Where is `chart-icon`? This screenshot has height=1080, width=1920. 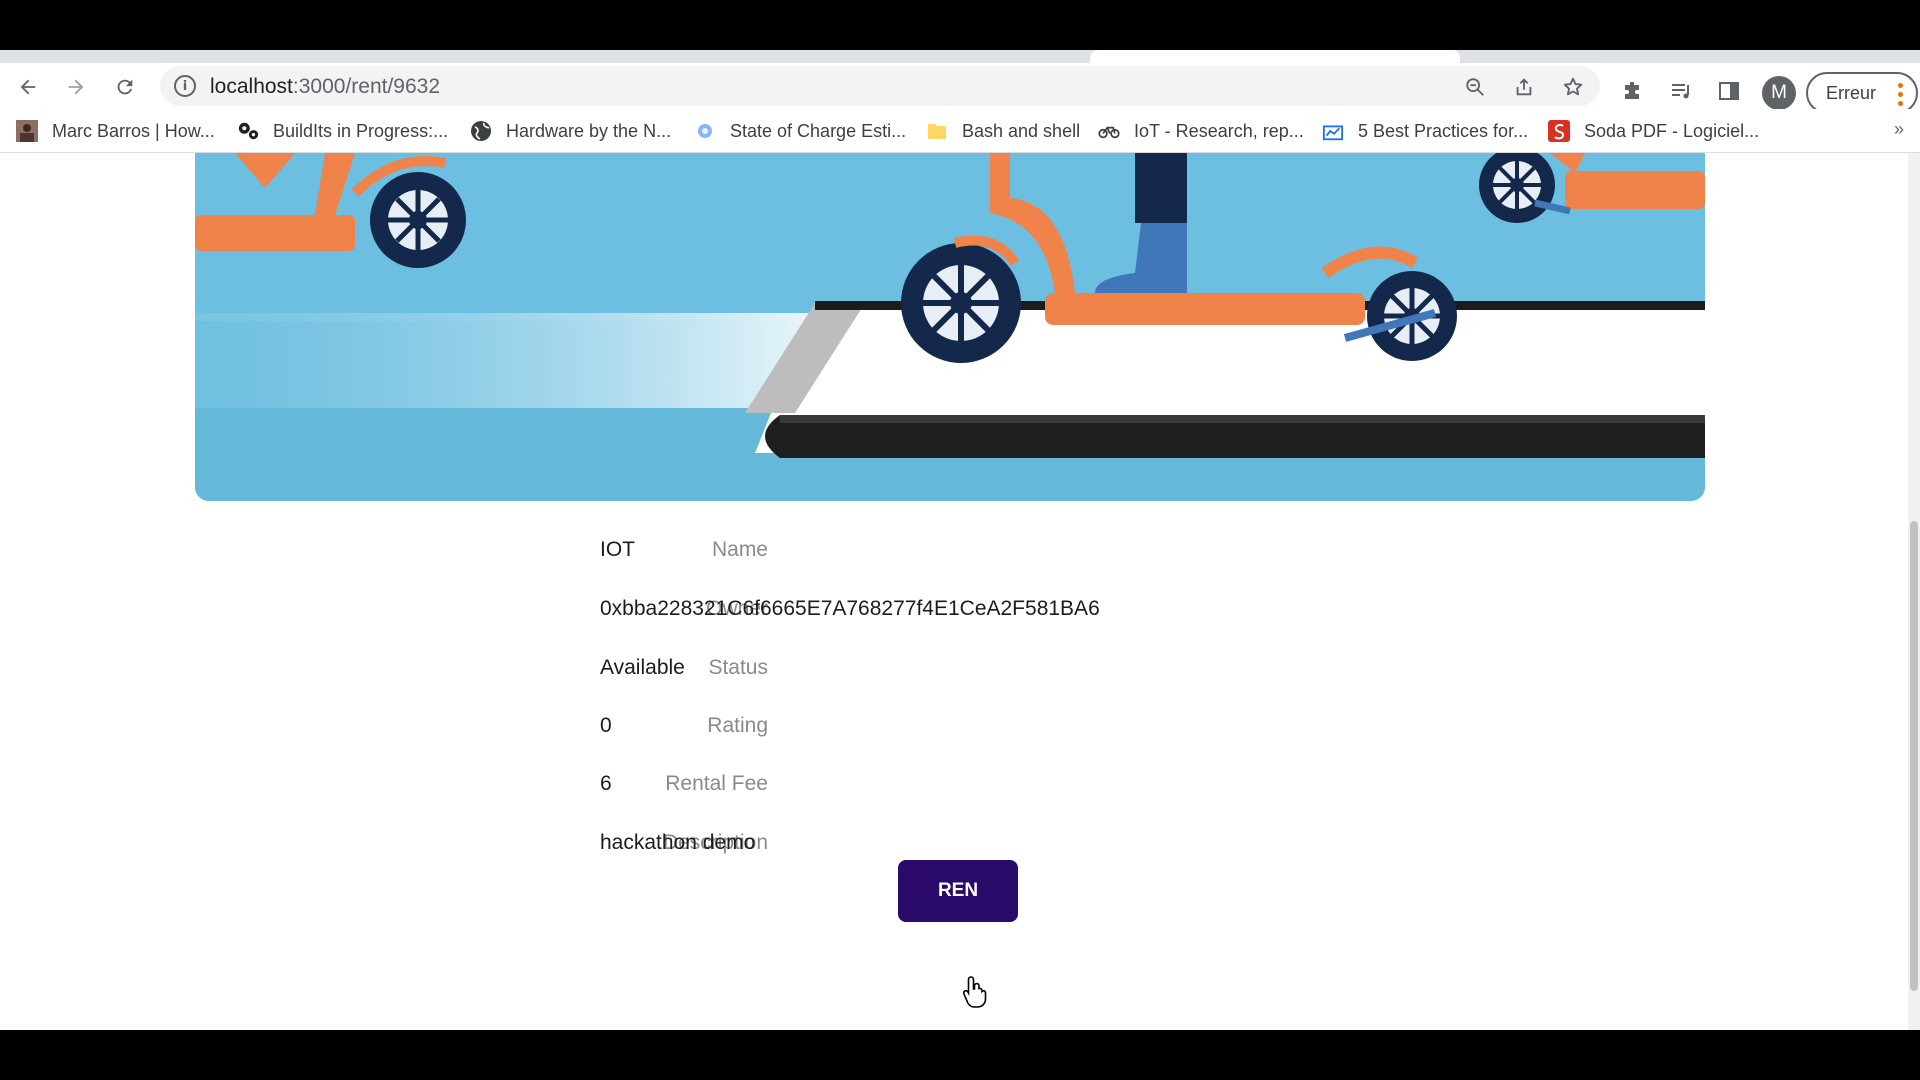
chart-icon is located at coordinates (1333, 131).